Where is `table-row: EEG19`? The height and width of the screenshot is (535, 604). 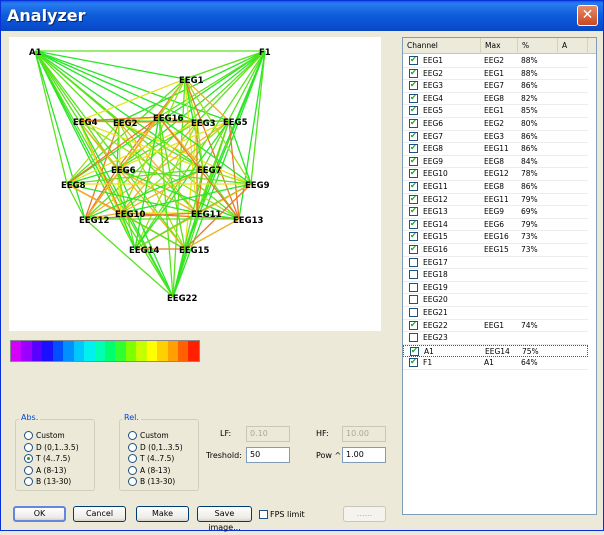
table-row: EEG19 is located at coordinates (495, 288).